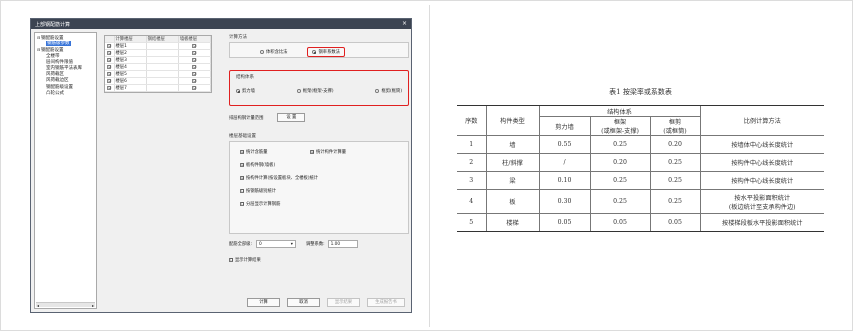 This screenshot has height=331, width=853. Describe the element at coordinates (640, 222) in the screenshot. I see `table-row: 5 楼梯 0.05 0.05 0.05 按楼梯段板水平投影面积统计` at that location.